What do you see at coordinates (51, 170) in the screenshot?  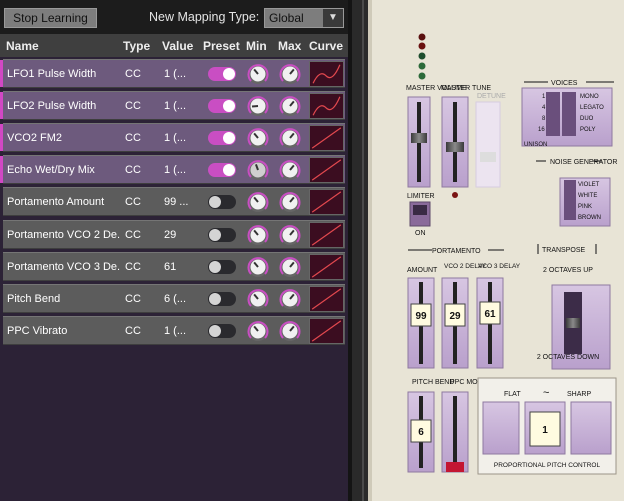 I see `row-name: Echo Wet/Dry Mix` at bounding box center [51, 170].